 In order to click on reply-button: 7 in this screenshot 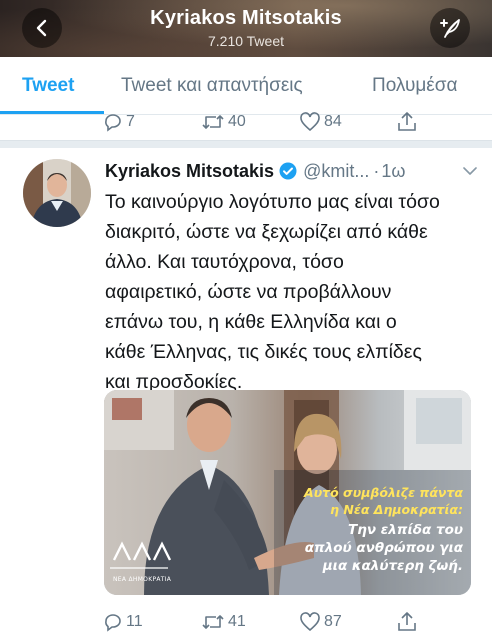, I will do `click(119, 122)`.